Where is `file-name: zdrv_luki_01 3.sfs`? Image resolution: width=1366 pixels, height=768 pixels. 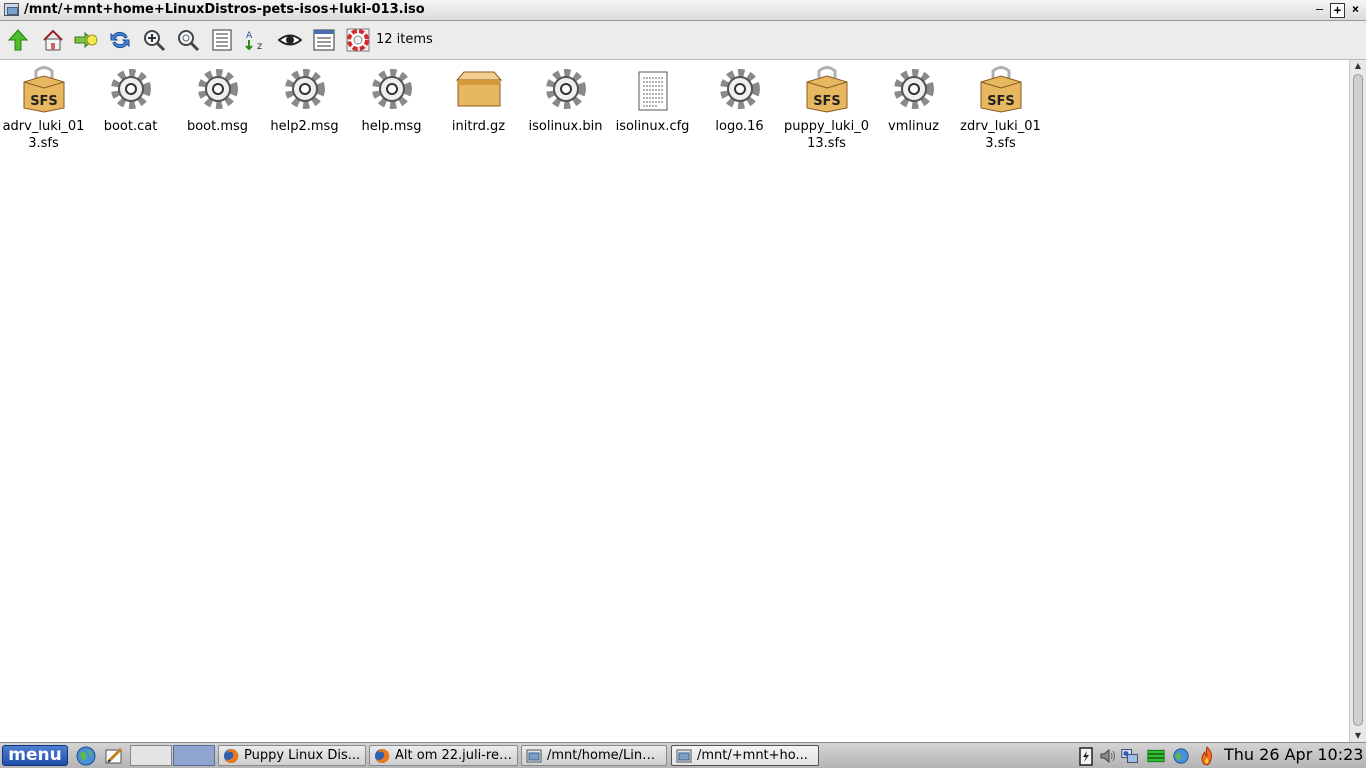 file-name: zdrv_luki_01 3.sfs is located at coordinates (1000, 135).